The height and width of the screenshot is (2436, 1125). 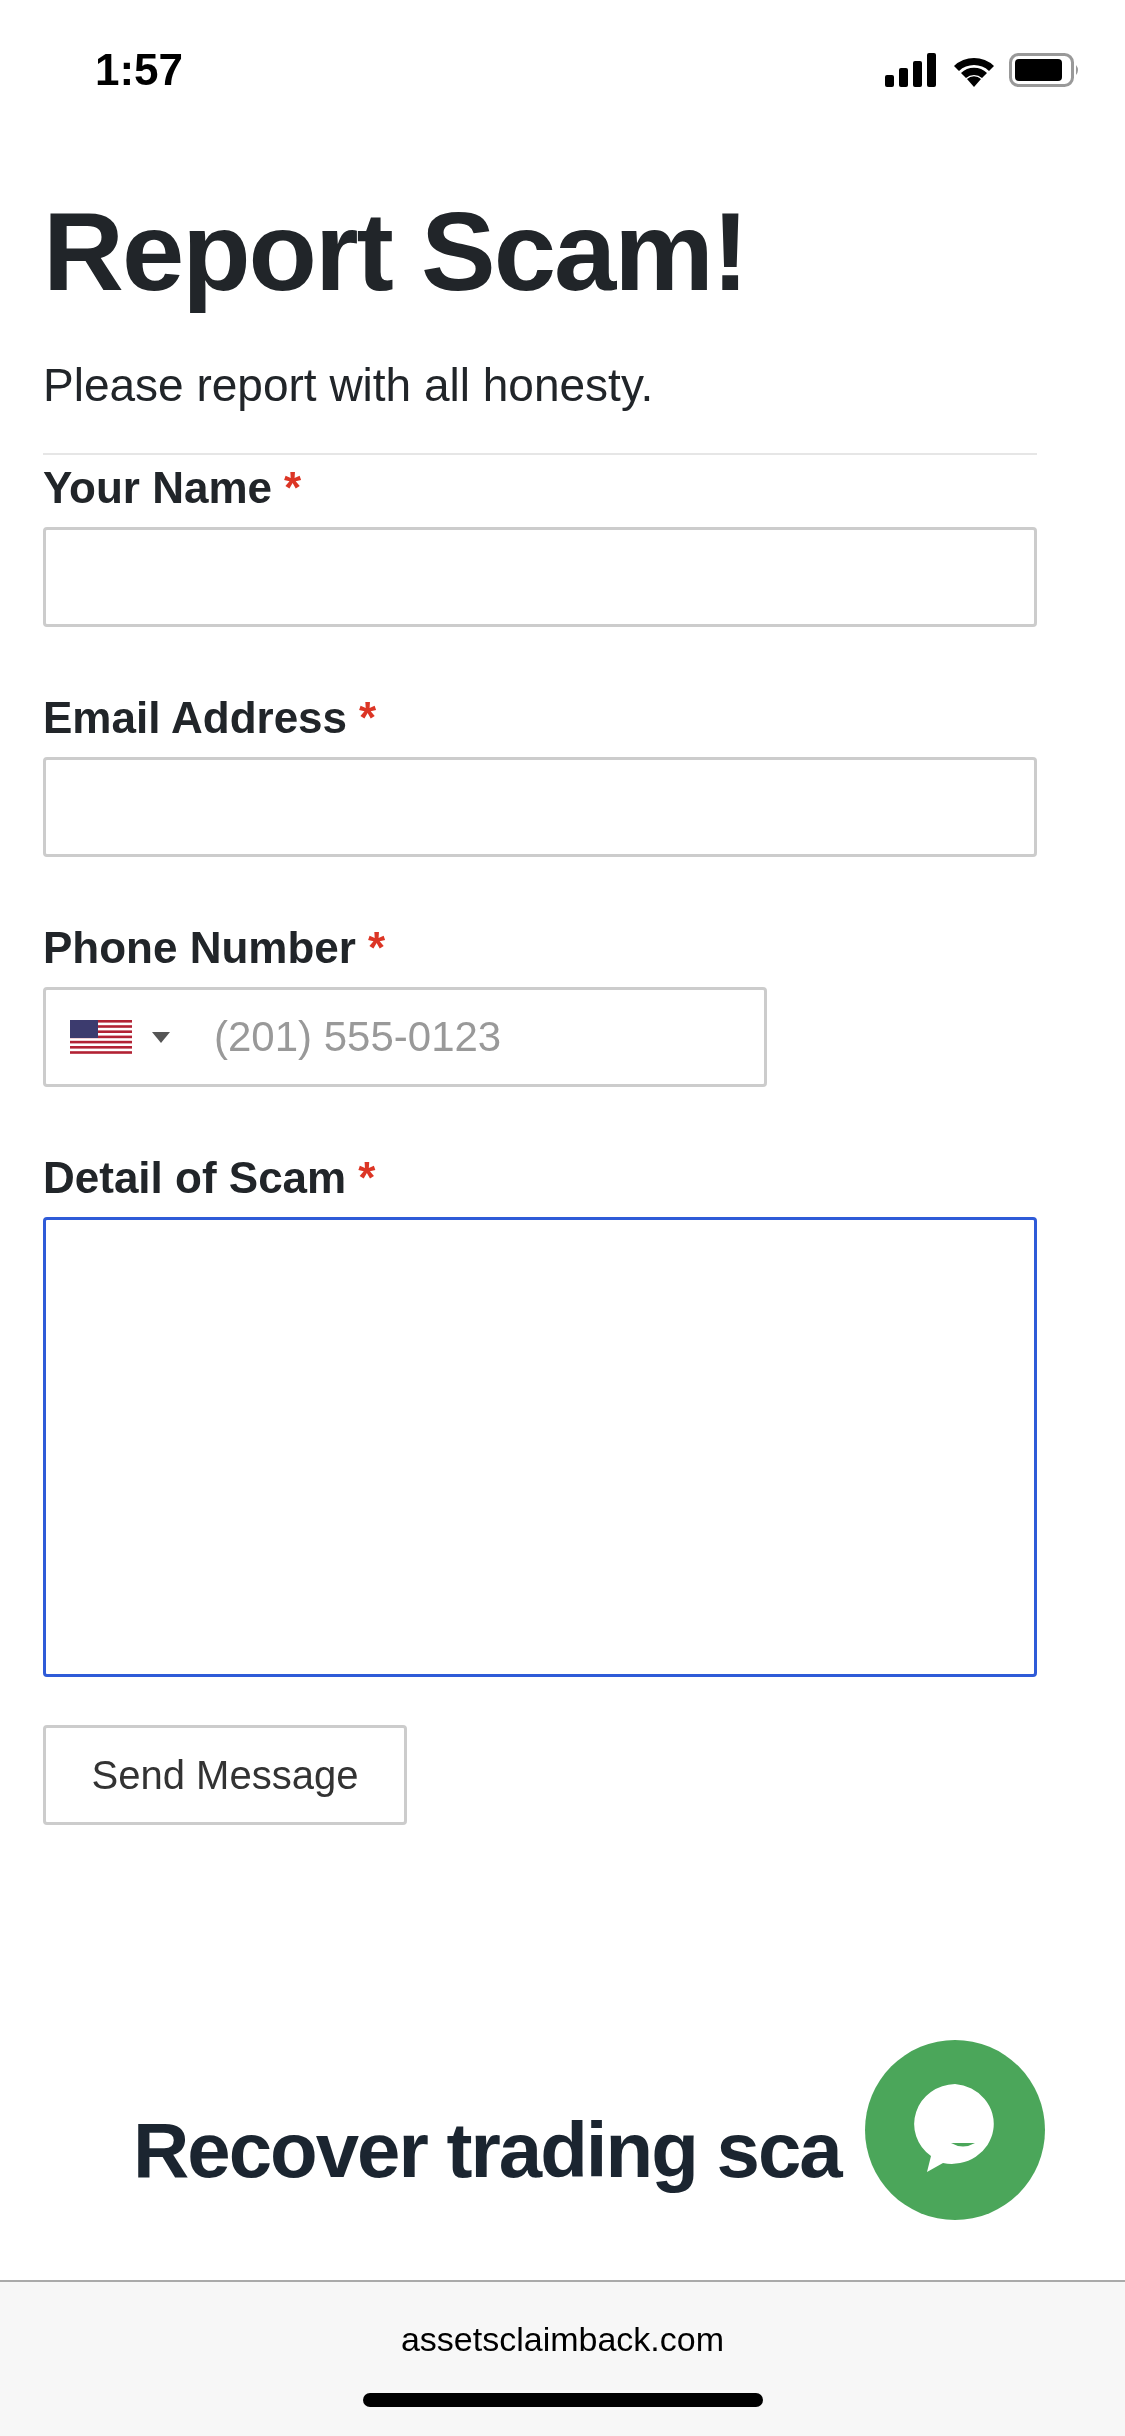 What do you see at coordinates (474, 1037) in the screenshot?
I see `phone-number-input: (201) 555-0123` at bounding box center [474, 1037].